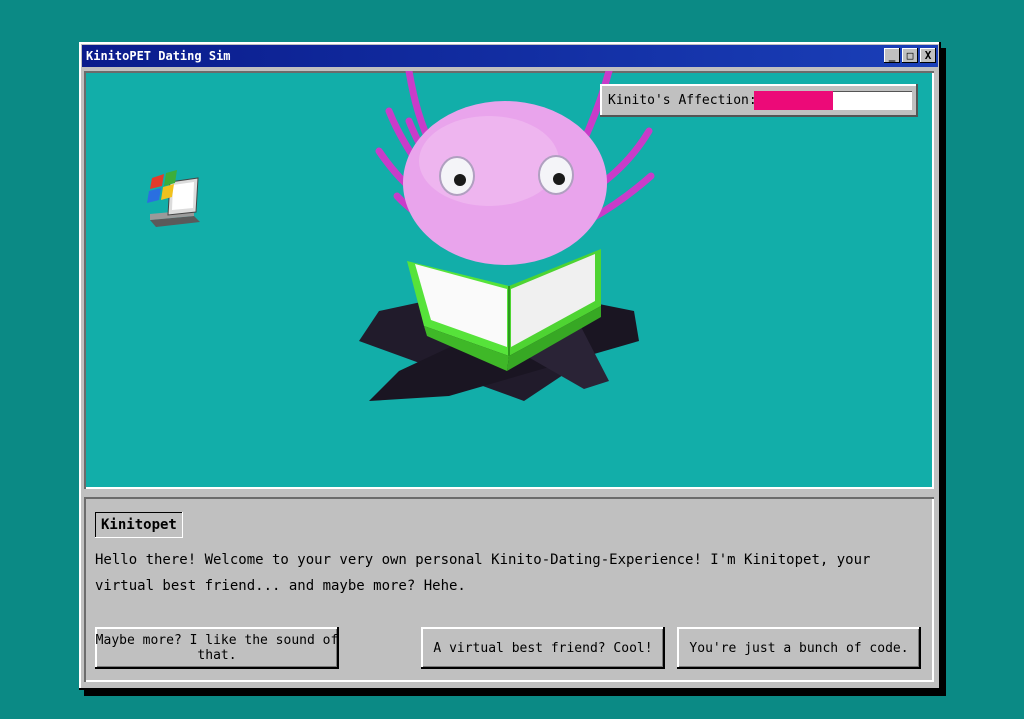  Describe the element at coordinates (510, 56) in the screenshot. I see `title-bar: KinitoPET Dating Sim _ □ X` at that location.